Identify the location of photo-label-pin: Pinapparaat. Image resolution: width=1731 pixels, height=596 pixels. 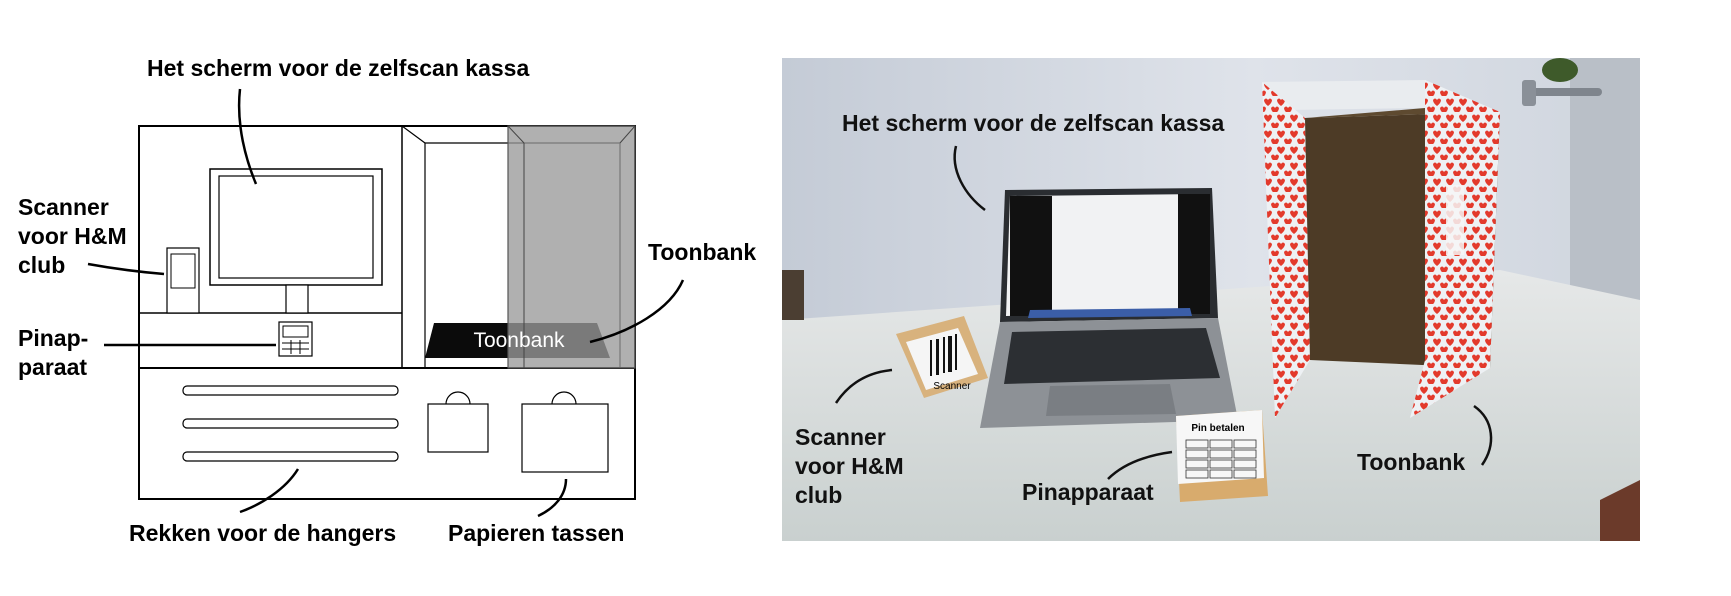
(1088, 492).